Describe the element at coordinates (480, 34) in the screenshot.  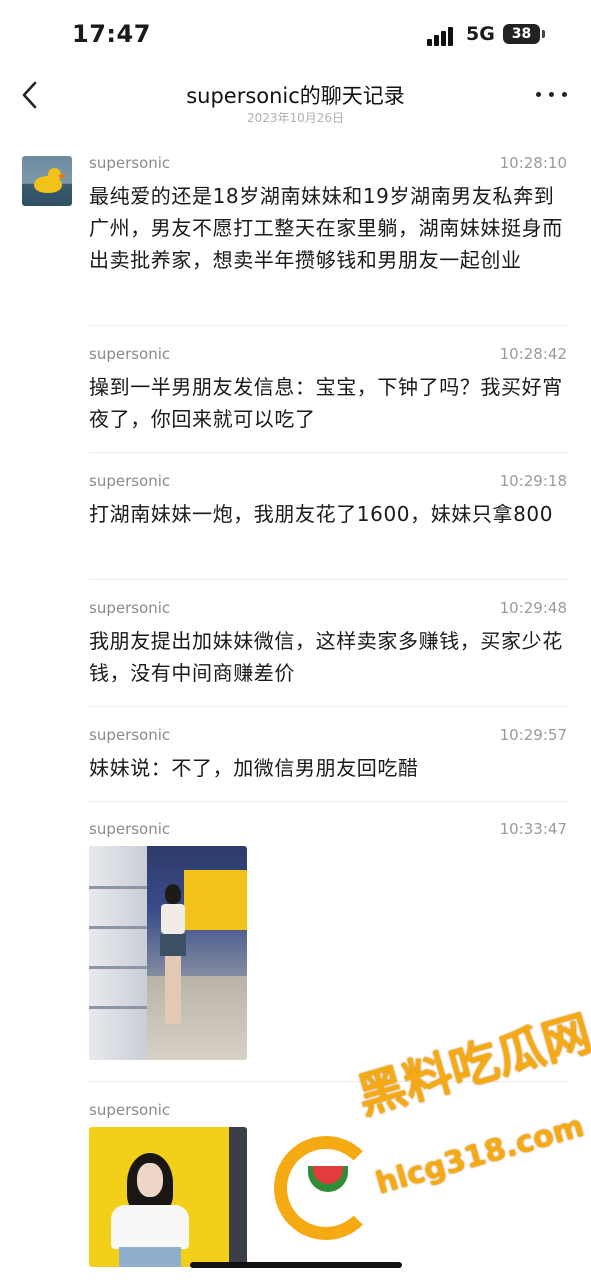
I see `network-label: 5G` at that location.